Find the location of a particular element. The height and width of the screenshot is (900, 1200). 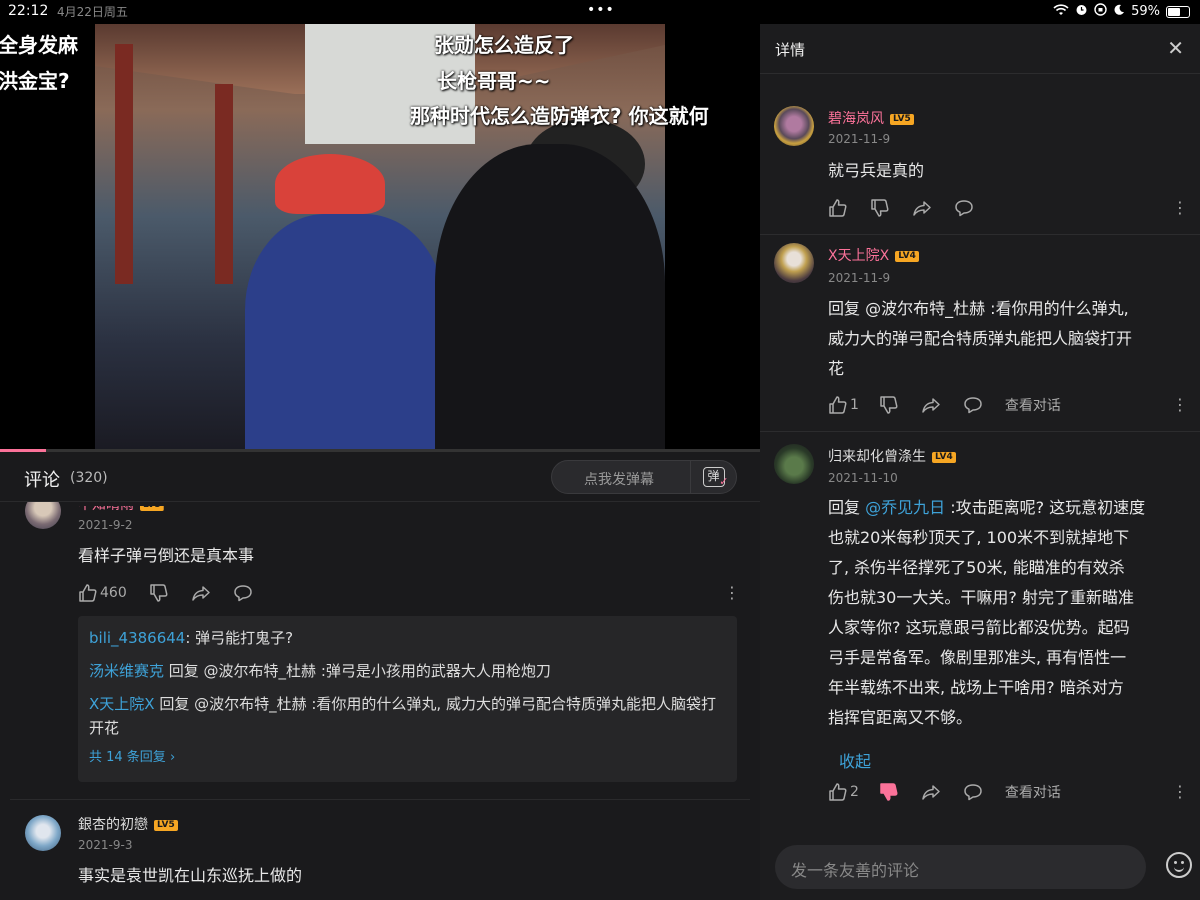

comment-actions: 460 is located at coordinates (165, 593).